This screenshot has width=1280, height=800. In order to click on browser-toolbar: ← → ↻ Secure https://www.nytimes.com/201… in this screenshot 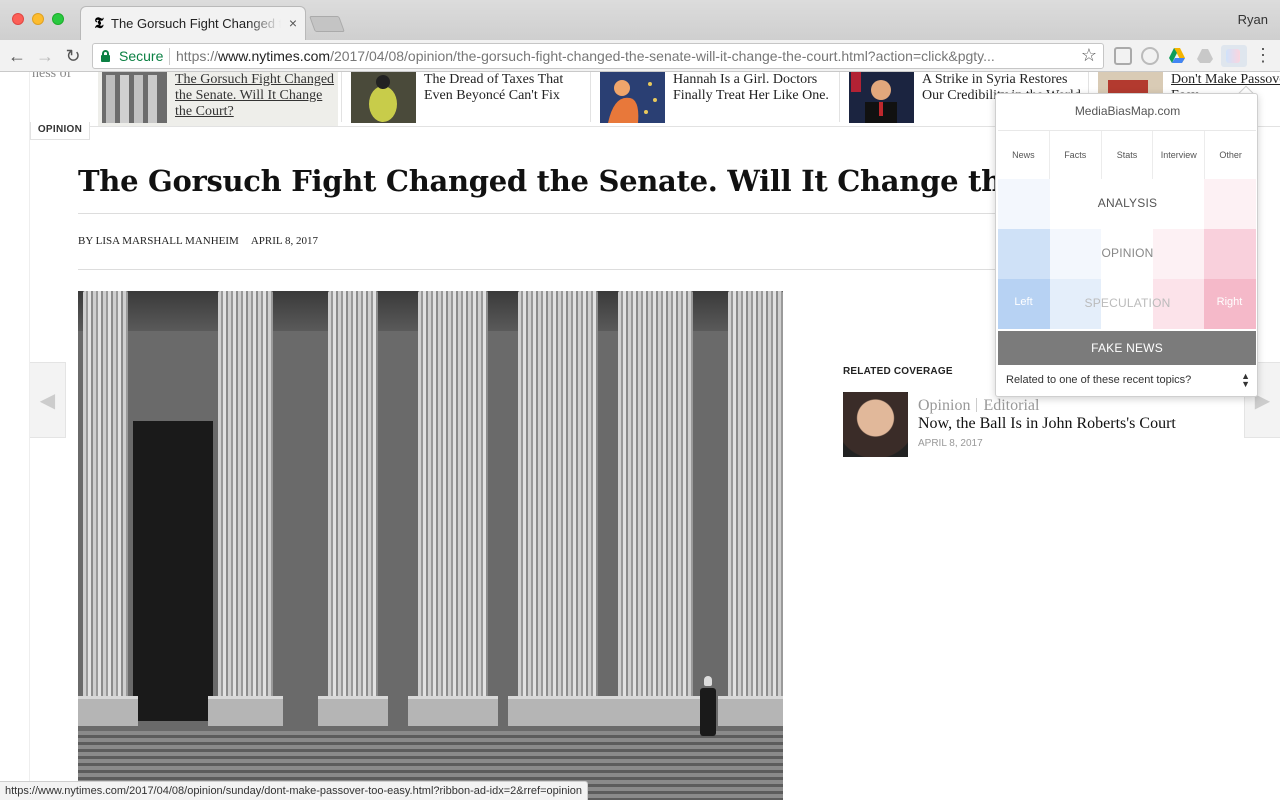, I will do `click(640, 56)`.